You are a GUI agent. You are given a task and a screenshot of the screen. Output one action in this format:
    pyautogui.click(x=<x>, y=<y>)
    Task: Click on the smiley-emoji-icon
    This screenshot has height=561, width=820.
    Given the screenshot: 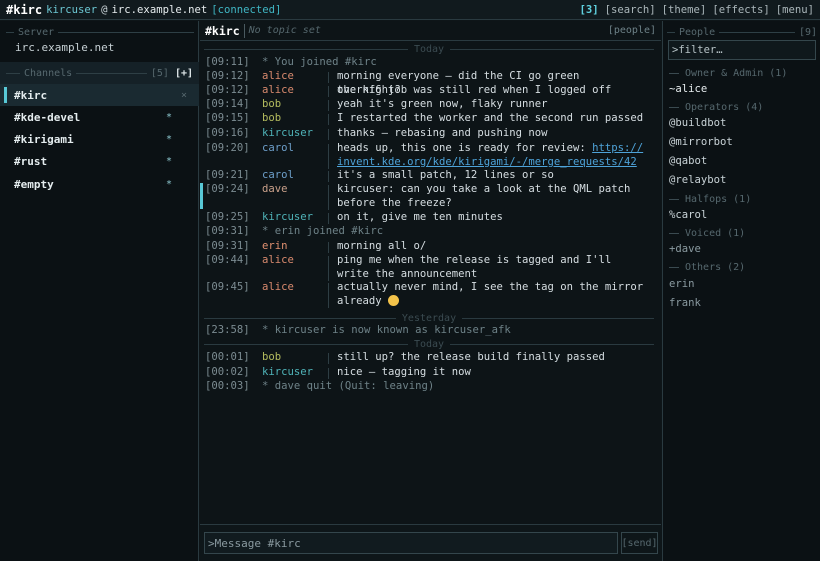 What is the action you would take?
    pyautogui.click(x=394, y=300)
    